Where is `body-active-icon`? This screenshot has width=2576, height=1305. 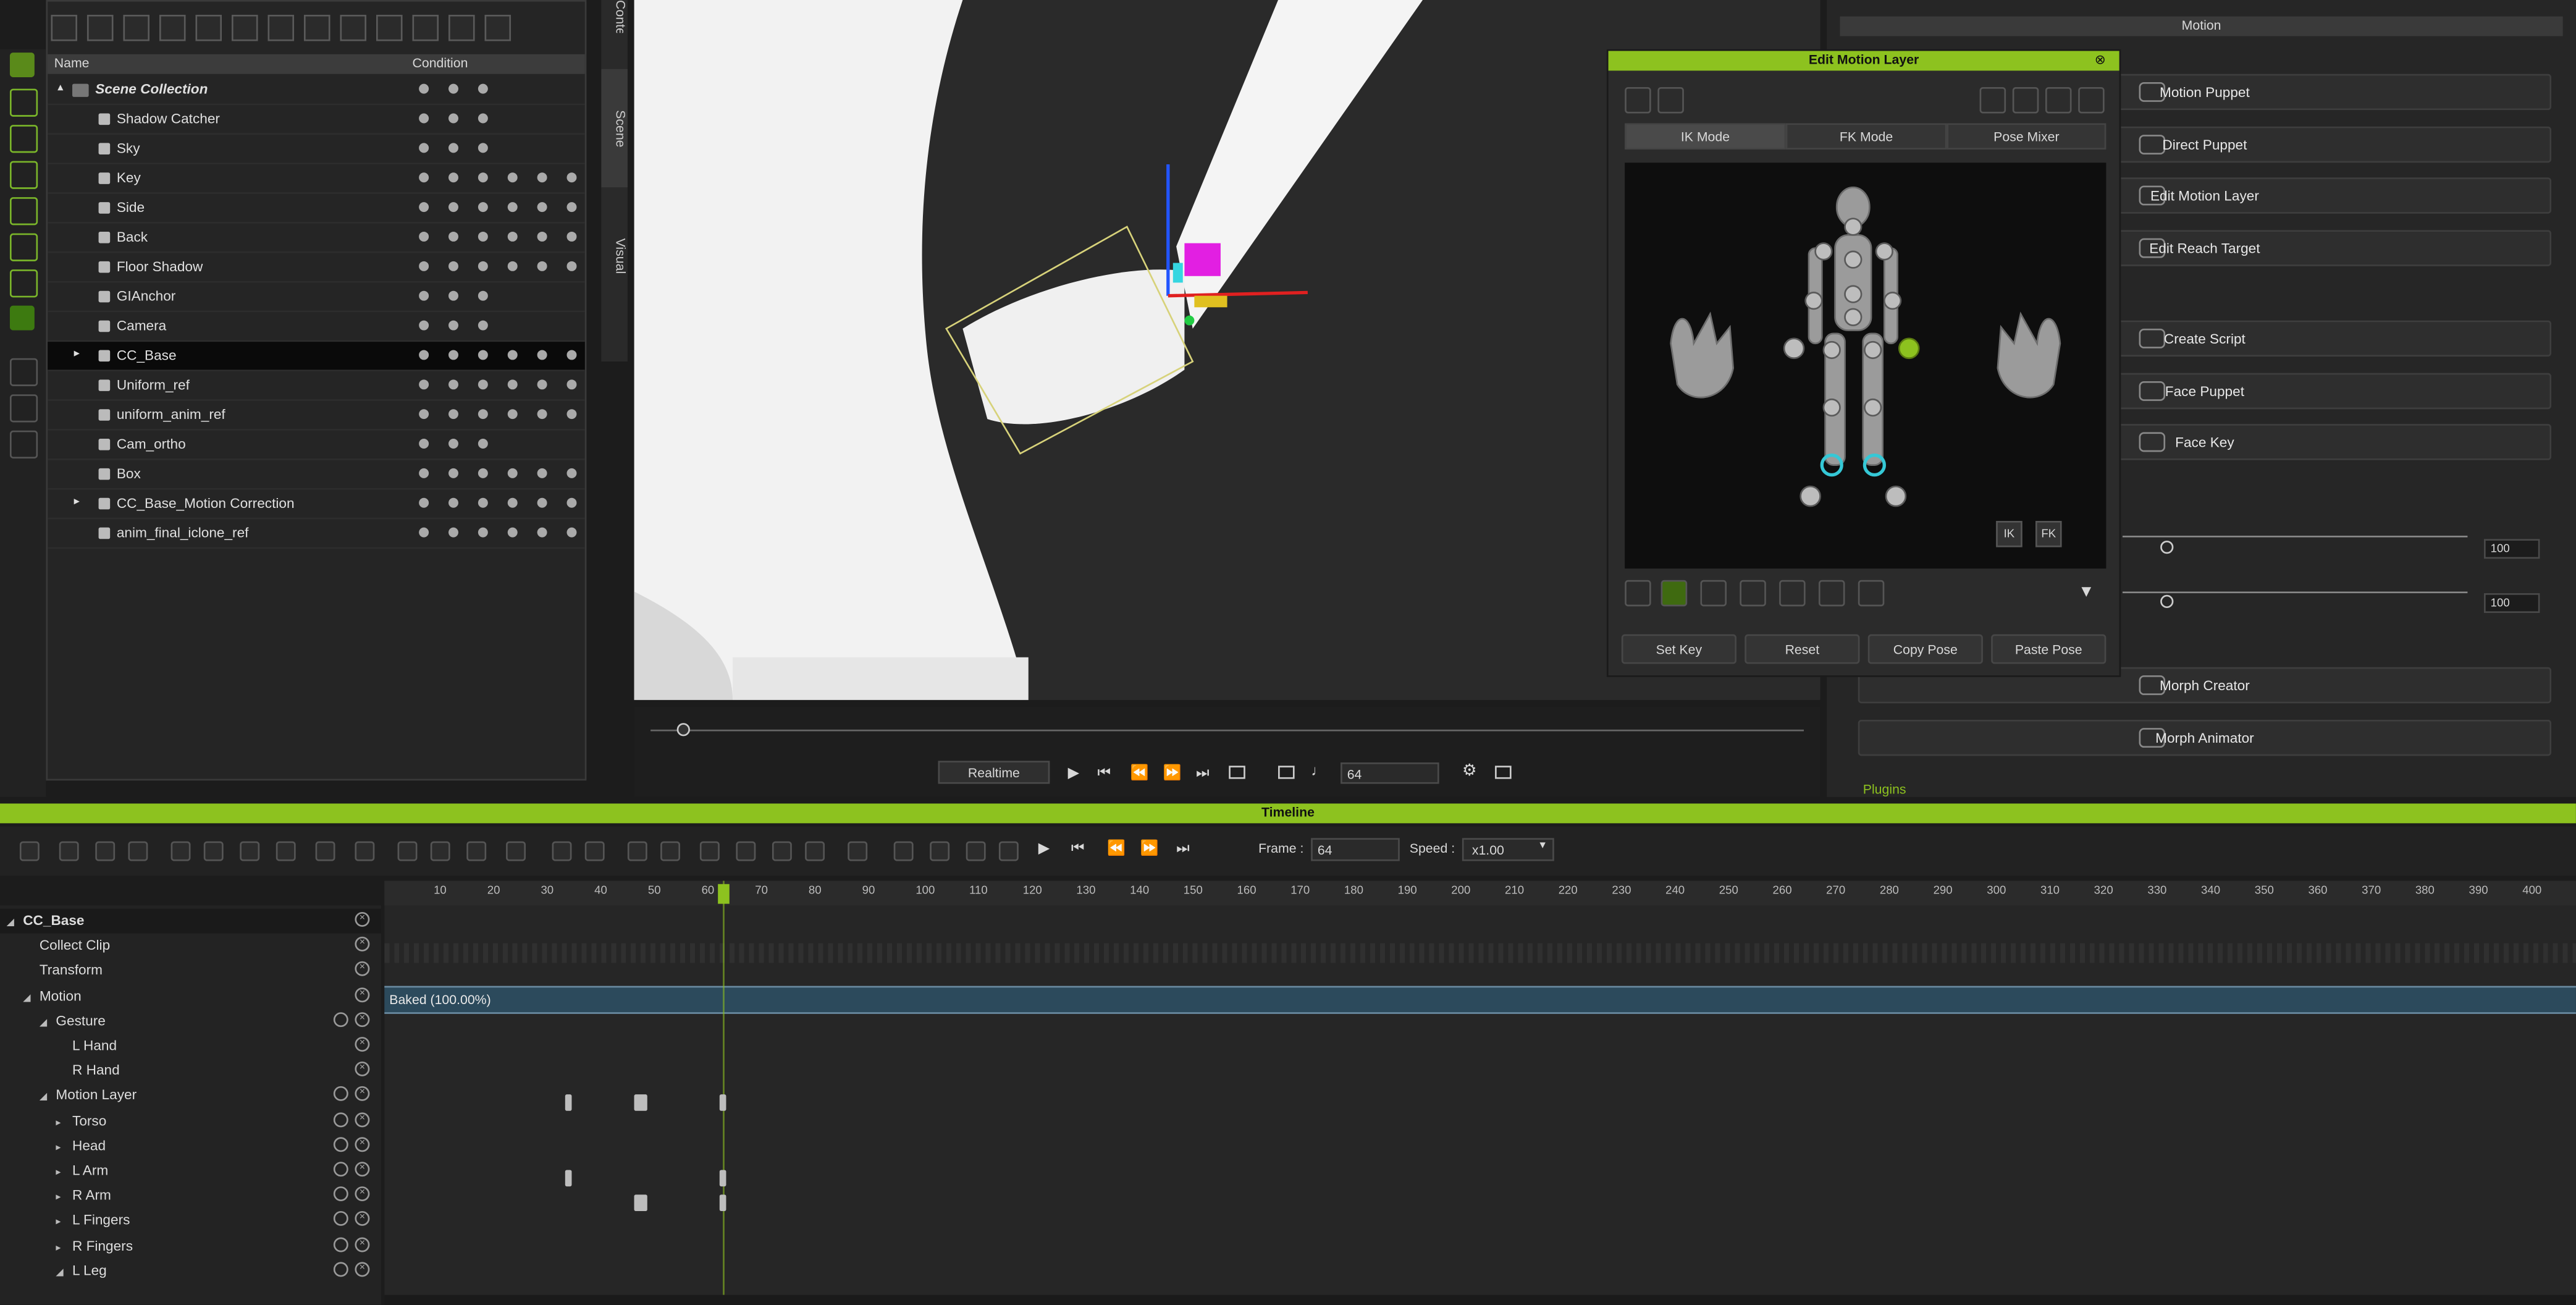
body-active-icon is located at coordinates (1674, 593).